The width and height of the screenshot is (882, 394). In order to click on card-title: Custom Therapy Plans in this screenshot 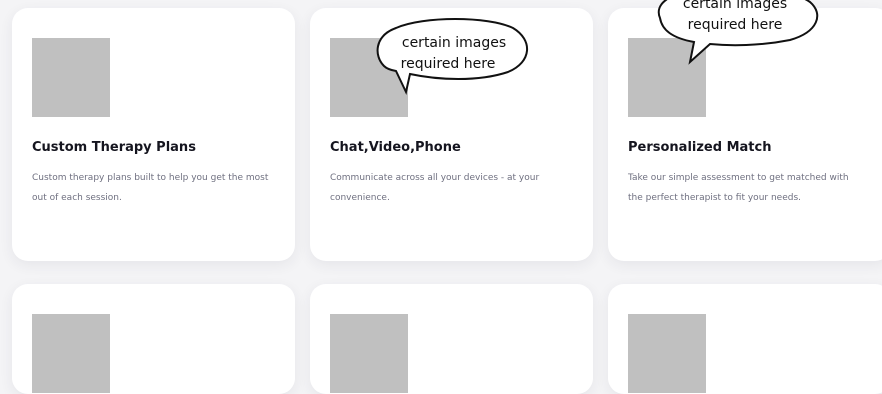, I will do `click(114, 147)`.